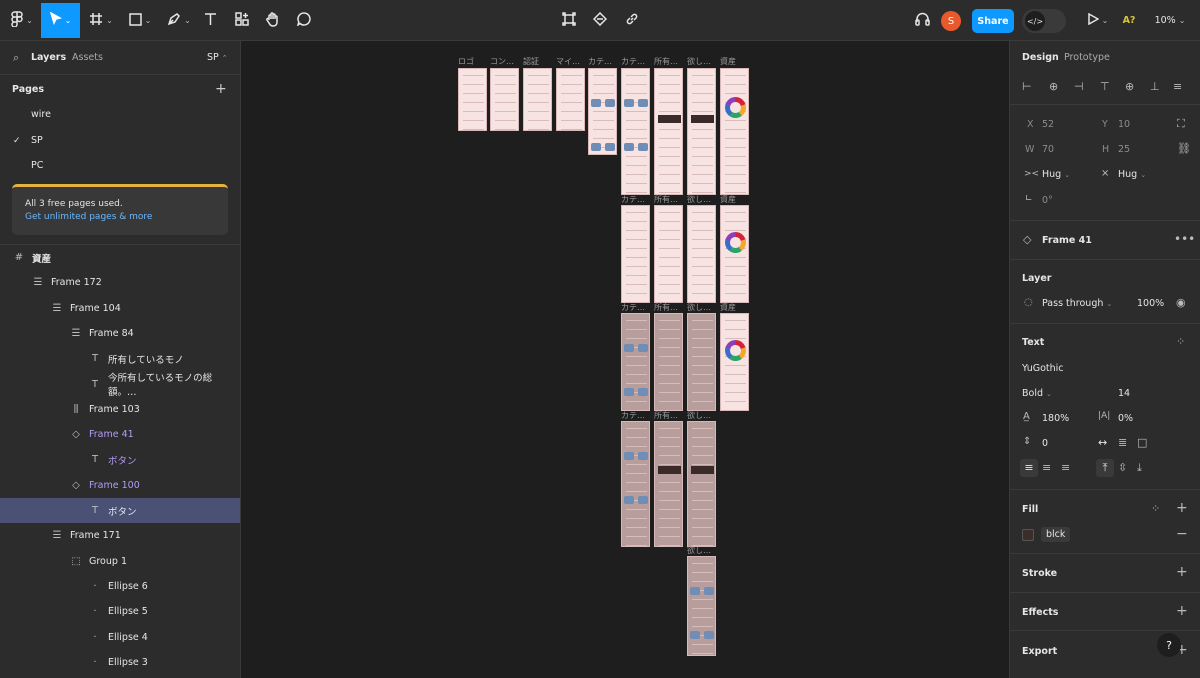  What do you see at coordinates (1177, 86) in the screenshot?
I see `distribute-icon: ≡` at bounding box center [1177, 86].